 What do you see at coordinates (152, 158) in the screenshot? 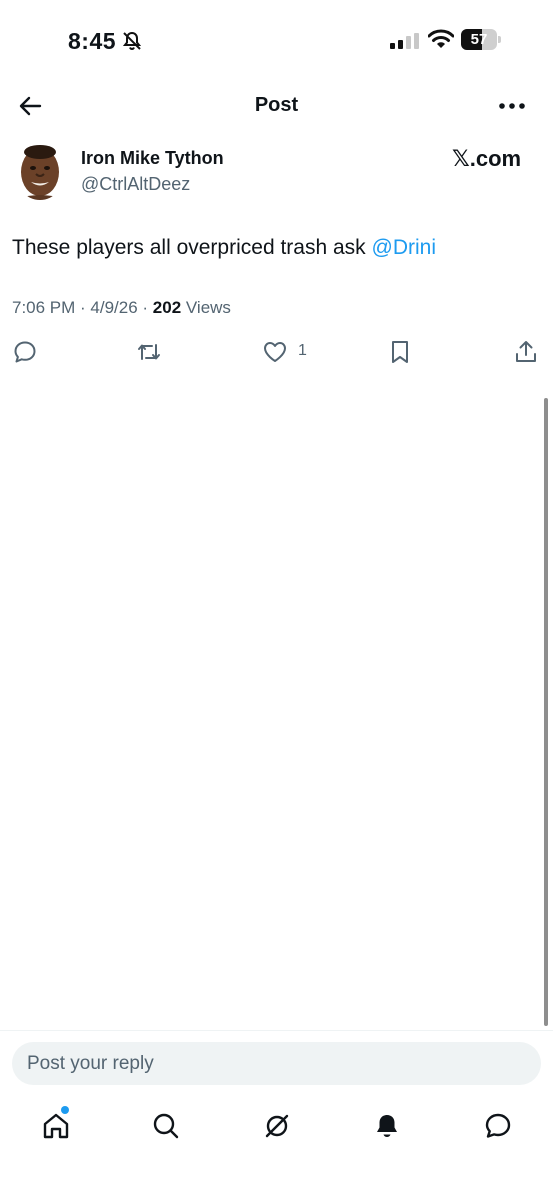
I see `author-name: Iron Mike Tython` at bounding box center [152, 158].